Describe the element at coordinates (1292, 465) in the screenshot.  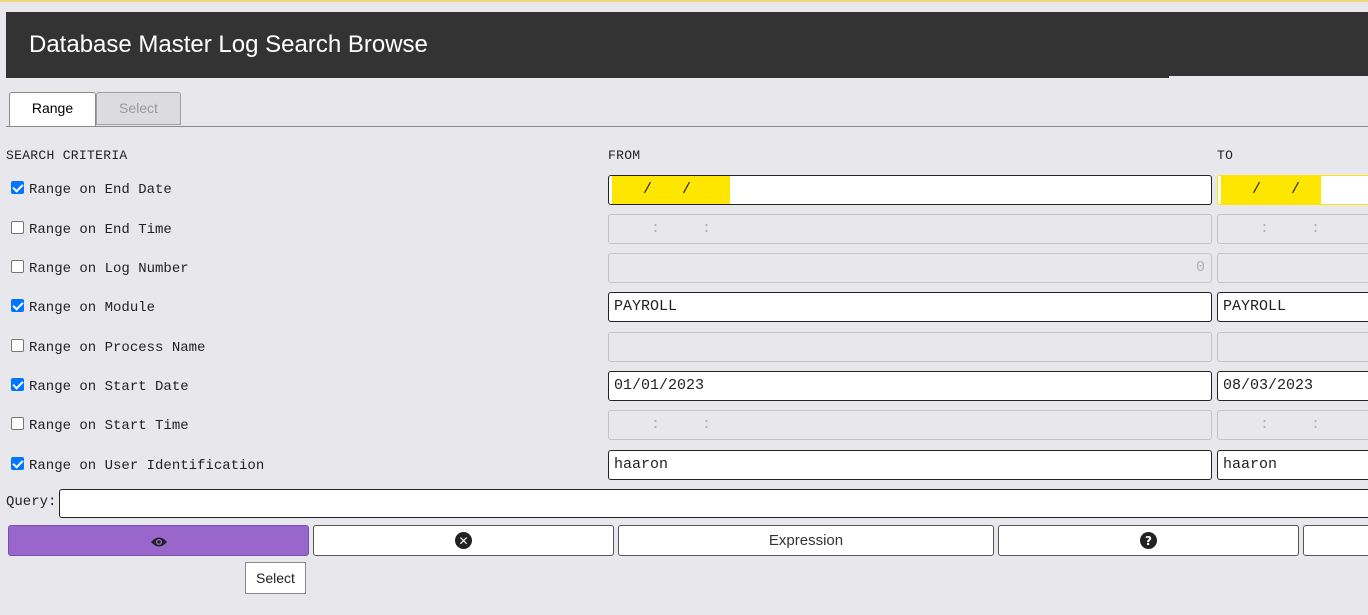
I see `user-identification-to-input: haaron` at that location.